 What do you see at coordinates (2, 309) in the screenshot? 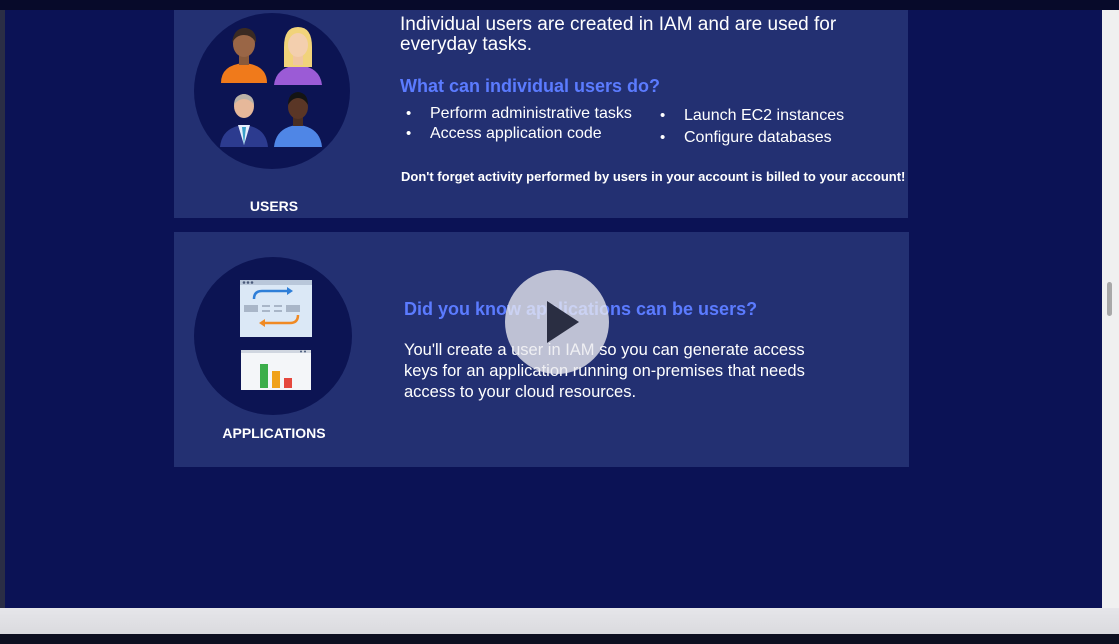
I see `left-edge` at bounding box center [2, 309].